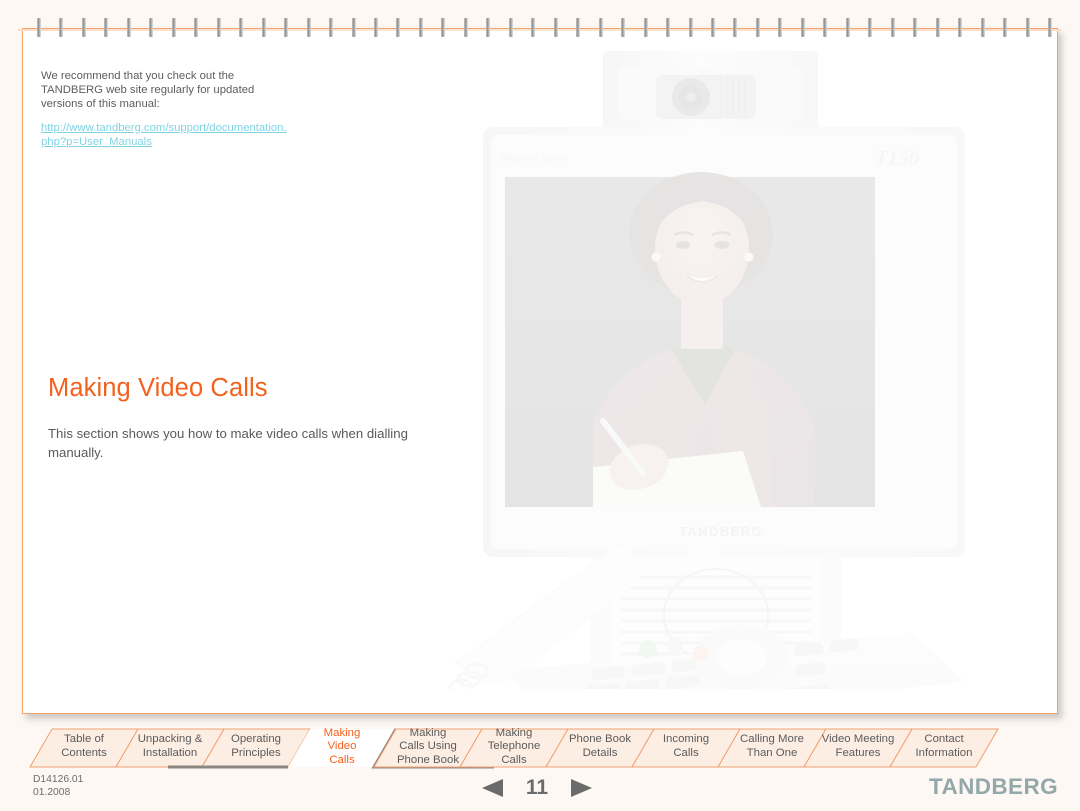 This screenshot has height=811, width=1080. Describe the element at coordinates (721, 531) in the screenshot. I see `svg-text: TANDBERG` at that location.